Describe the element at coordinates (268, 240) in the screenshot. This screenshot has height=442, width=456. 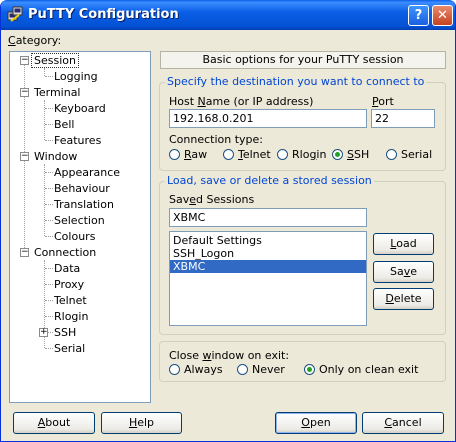
I see `list-item: Default Settings` at that location.